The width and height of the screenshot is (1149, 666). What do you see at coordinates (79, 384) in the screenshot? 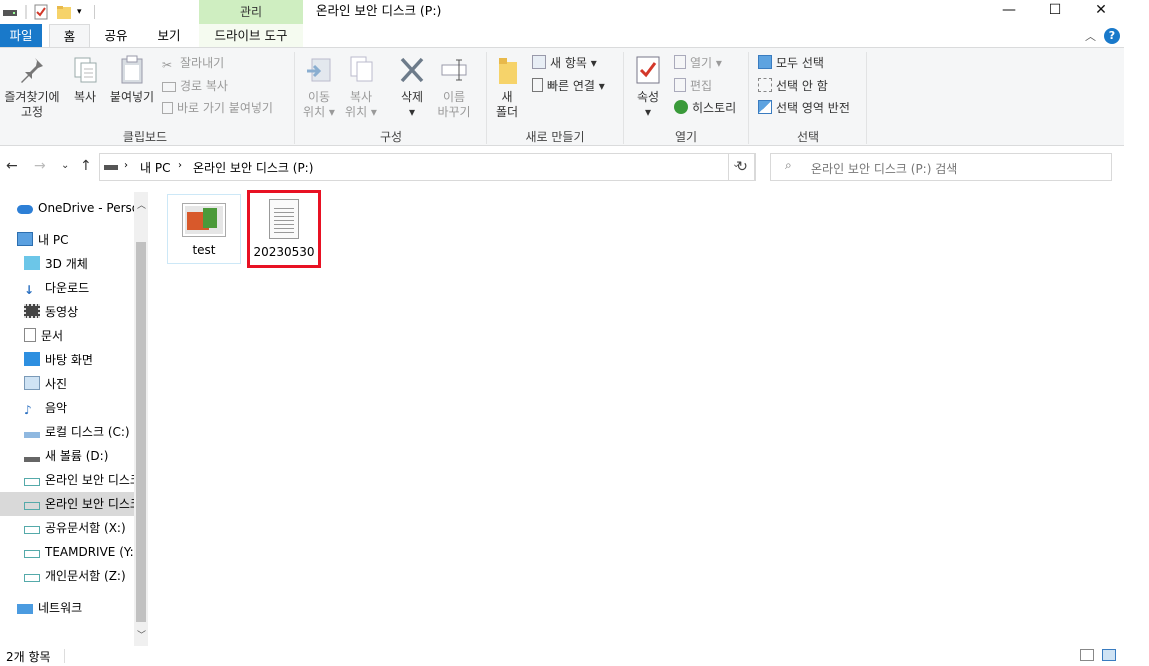
I see `nav-item-pictures: 사진` at bounding box center [79, 384].